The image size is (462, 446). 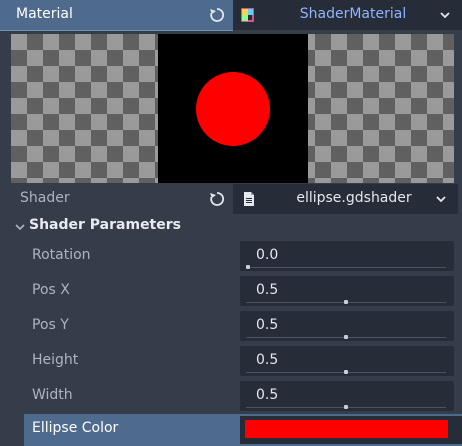 I want to click on rotation-slider-field: 0.0, so click(x=347, y=256).